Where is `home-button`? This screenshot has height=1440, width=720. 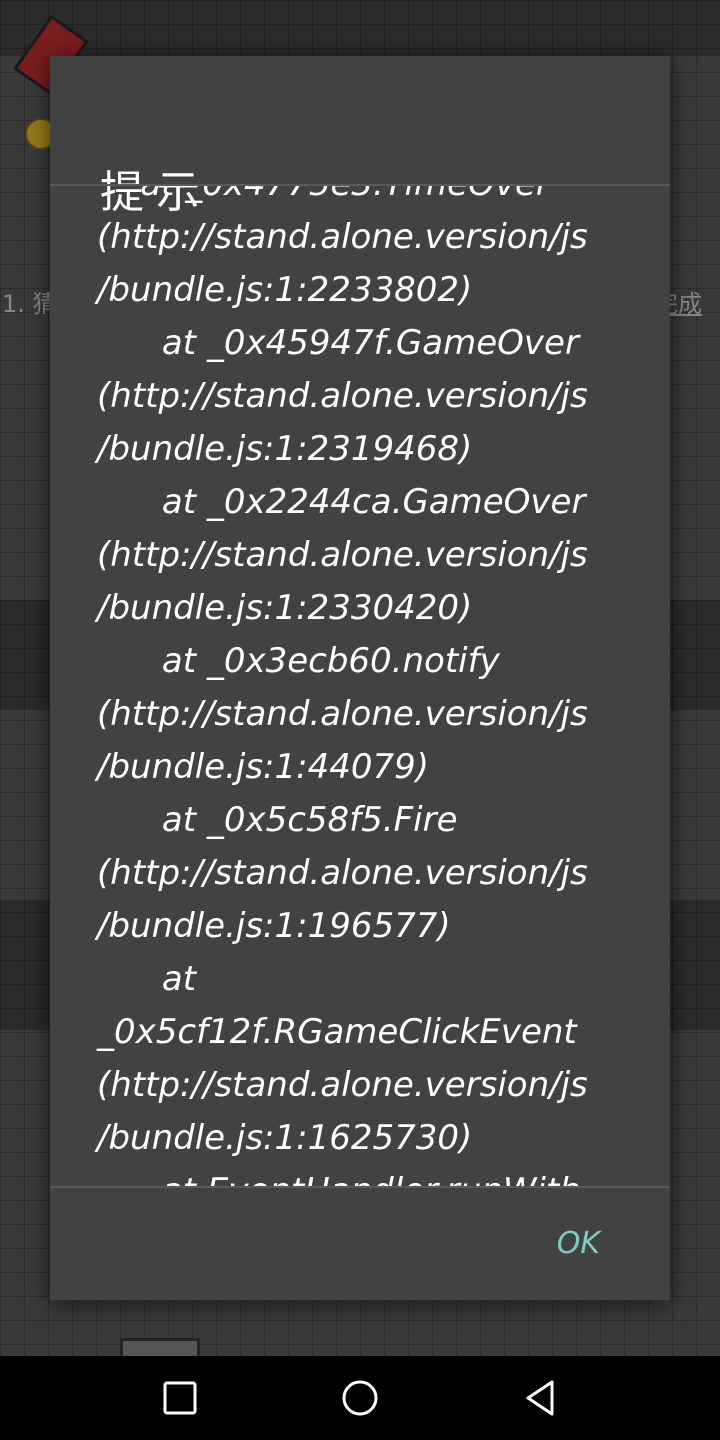 home-button is located at coordinates (360, 1398).